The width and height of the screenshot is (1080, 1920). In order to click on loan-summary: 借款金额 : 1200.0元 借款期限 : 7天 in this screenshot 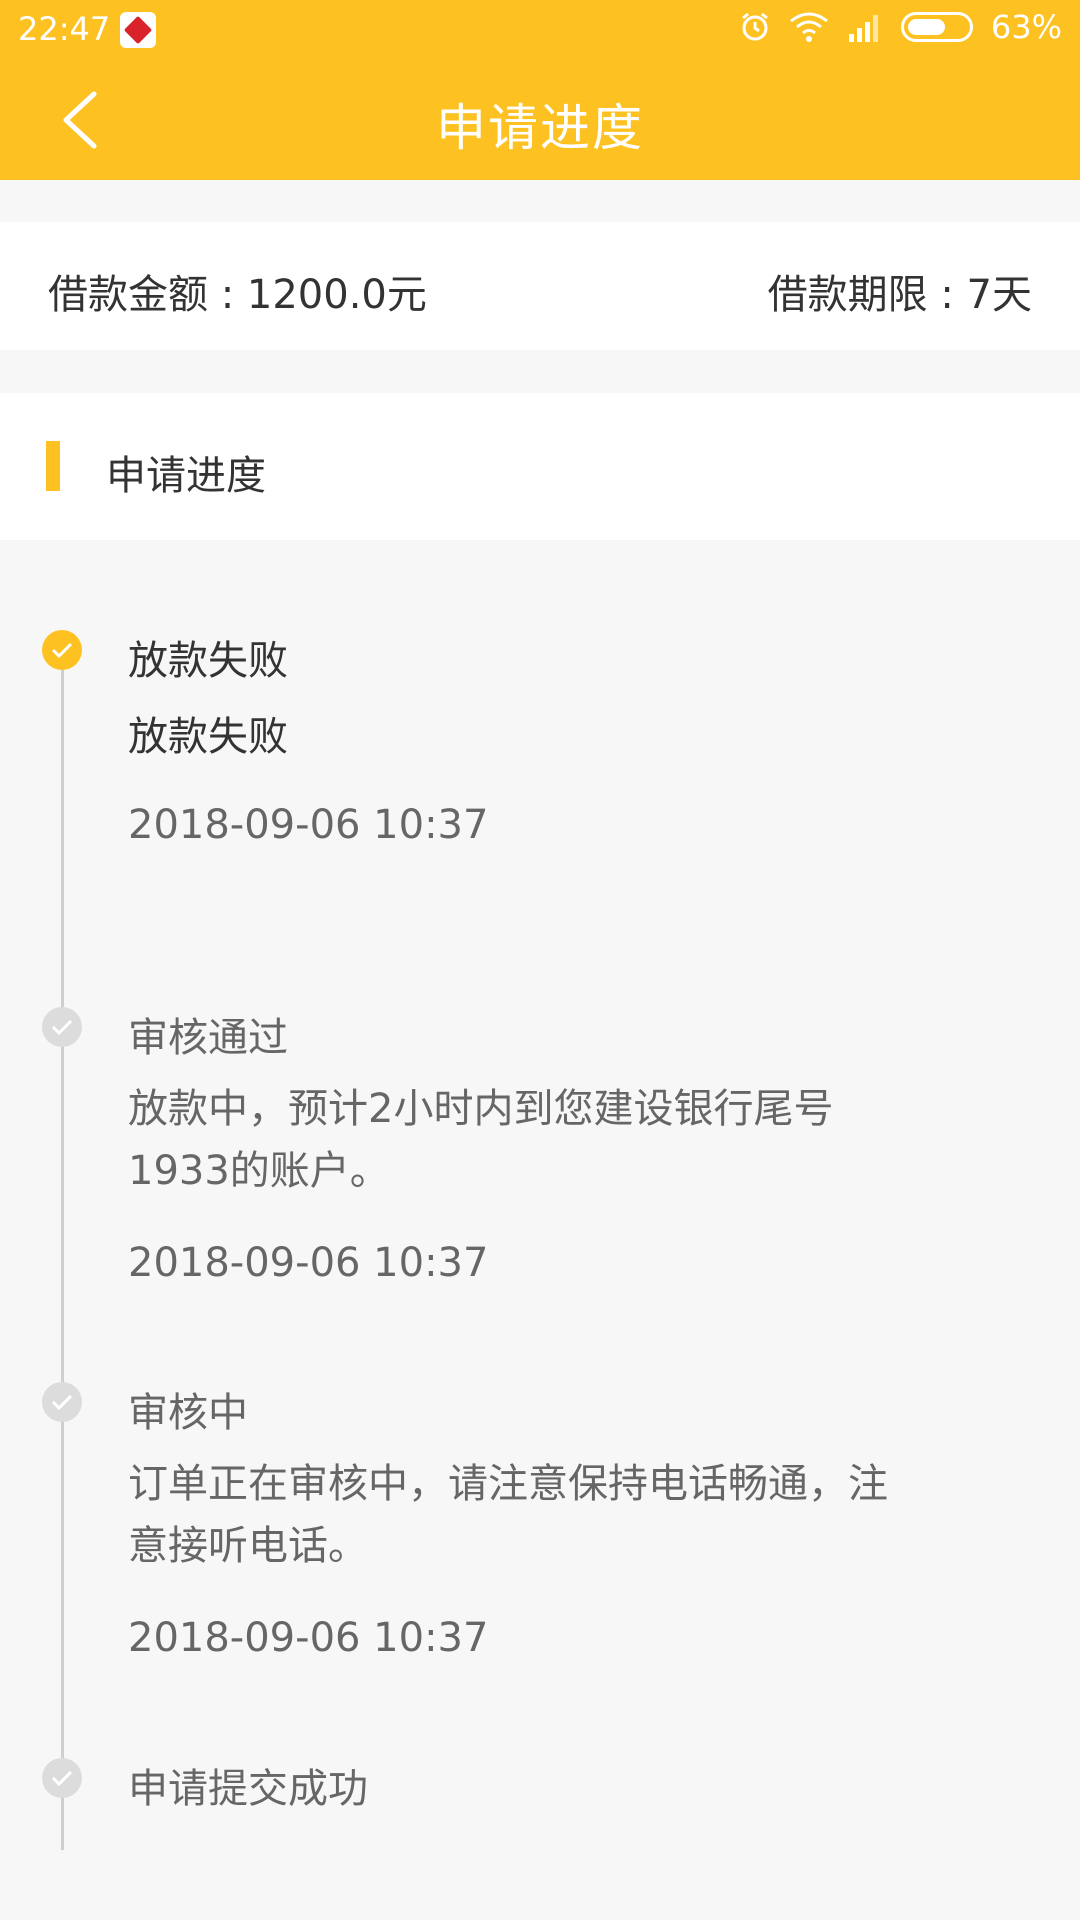, I will do `click(540, 286)`.